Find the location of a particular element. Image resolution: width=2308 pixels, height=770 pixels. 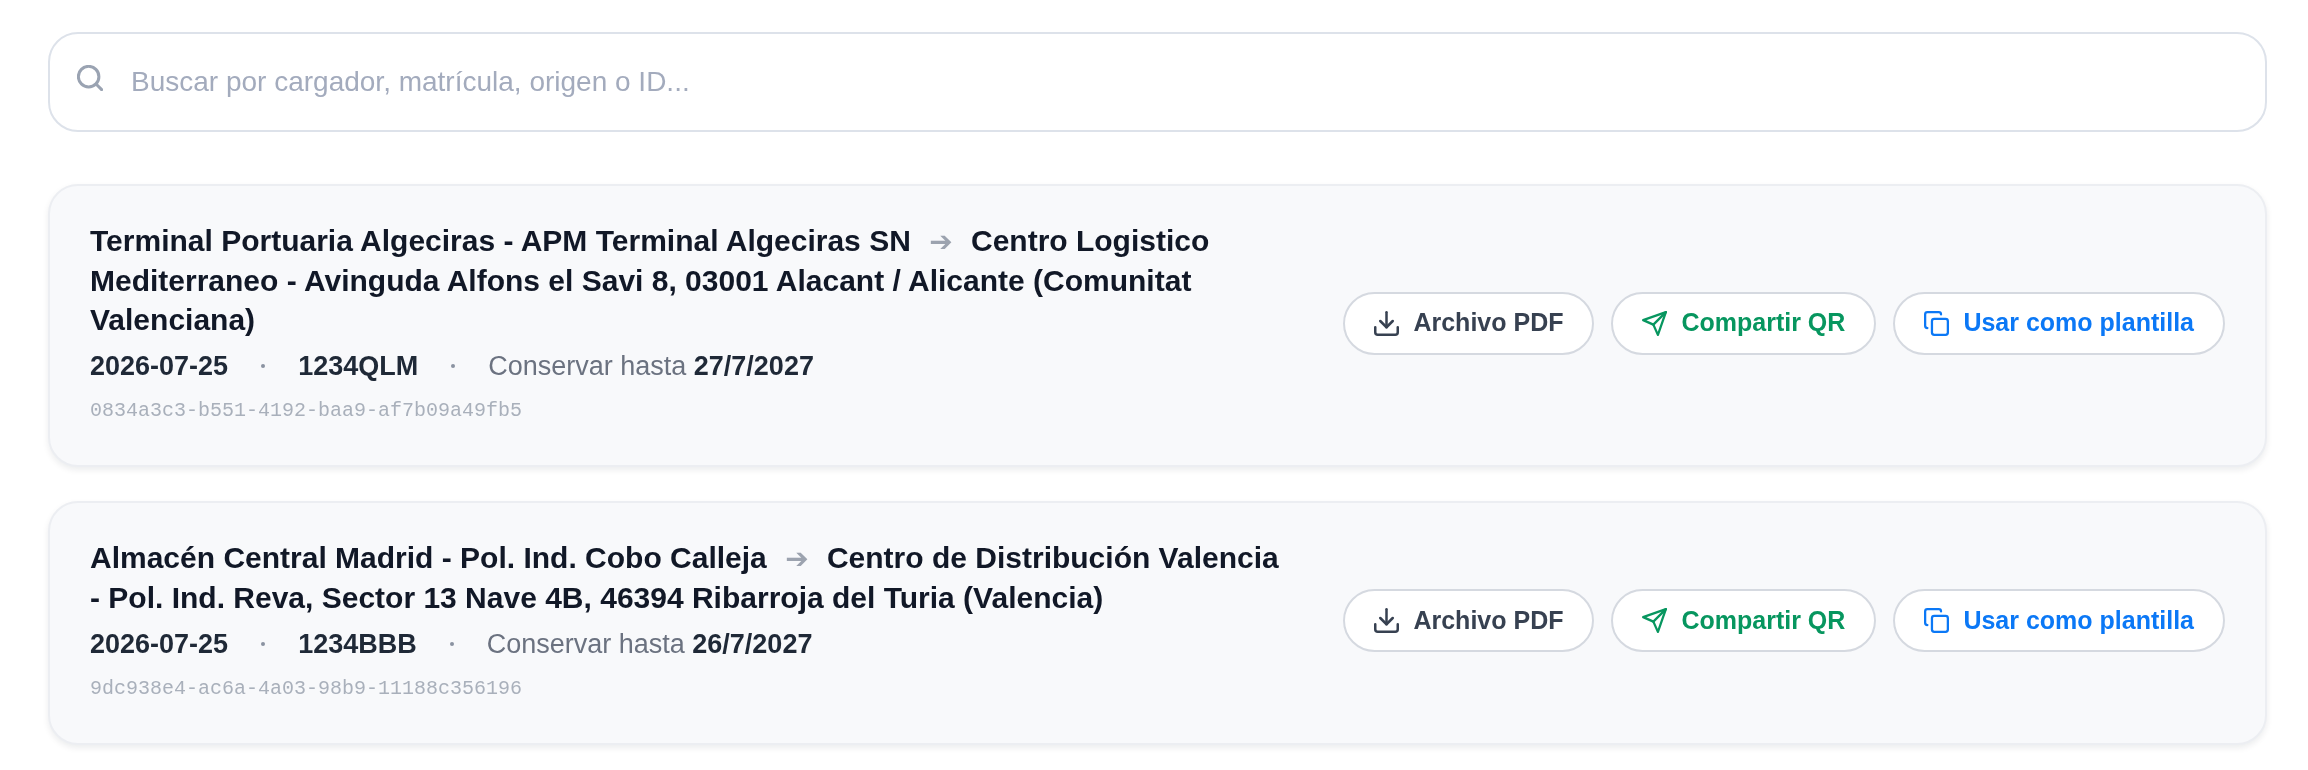

route-text: Terminal Portuaria Algeciras - APM Terminal Algeciras SN ➔ Centro Logistico Mediterraneo - Avinguda Alfons el Savi 8, 03001 Alacant / Alicante (Comunitat Valenciana) is located at coordinates (650, 280).